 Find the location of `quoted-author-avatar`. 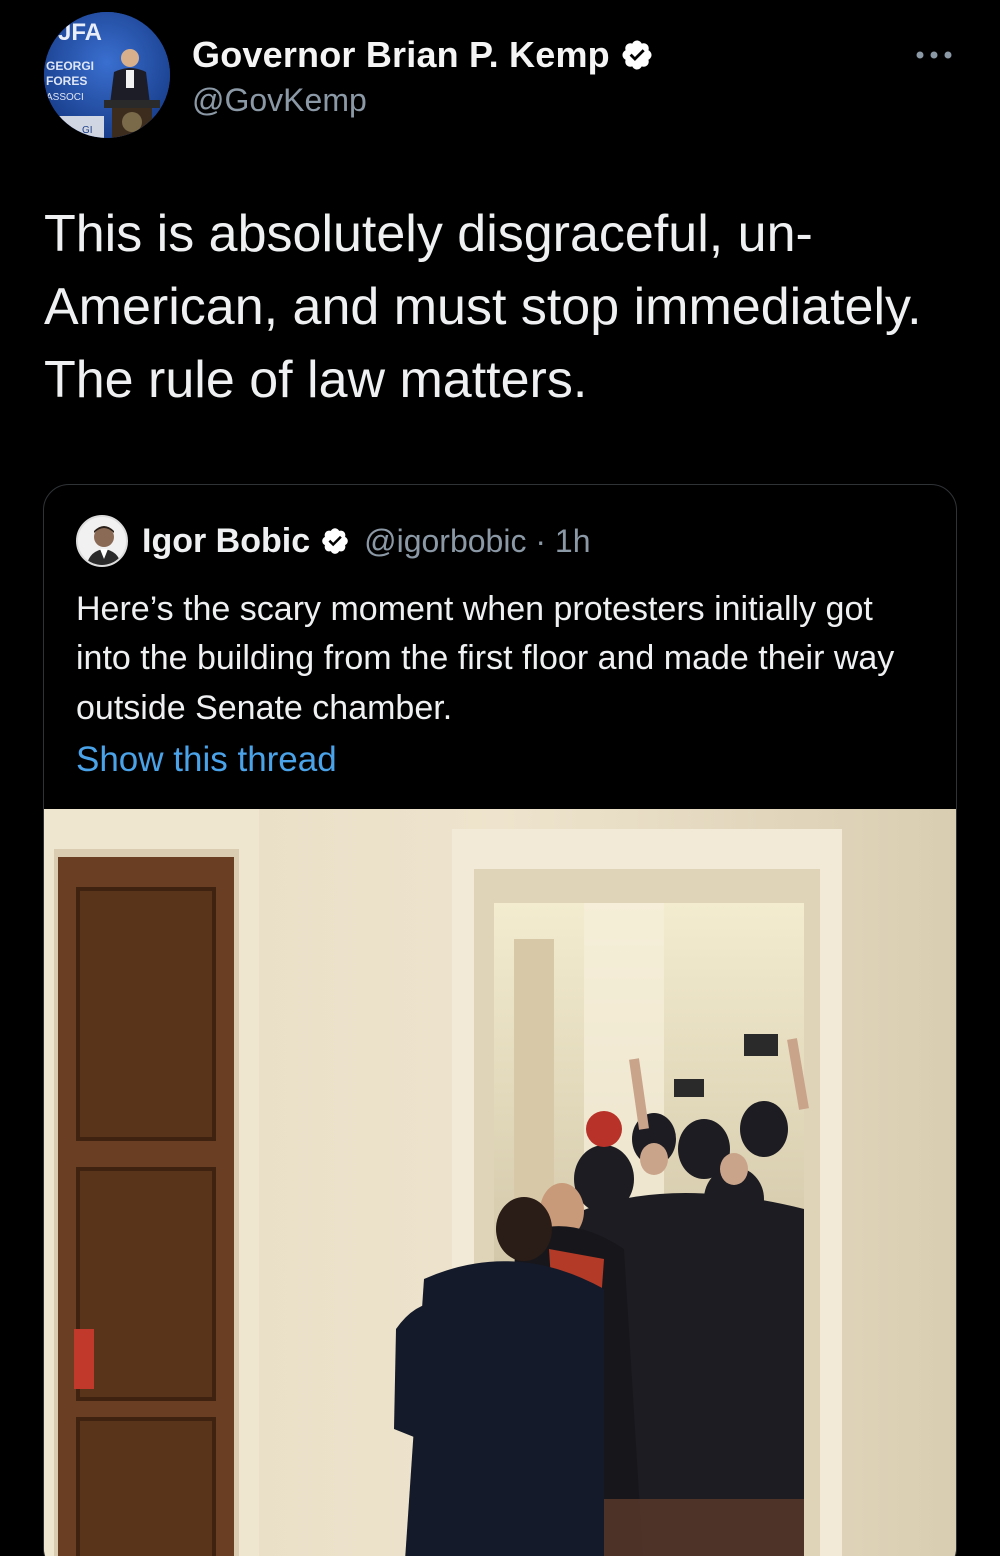

quoted-author-avatar is located at coordinates (102, 541).